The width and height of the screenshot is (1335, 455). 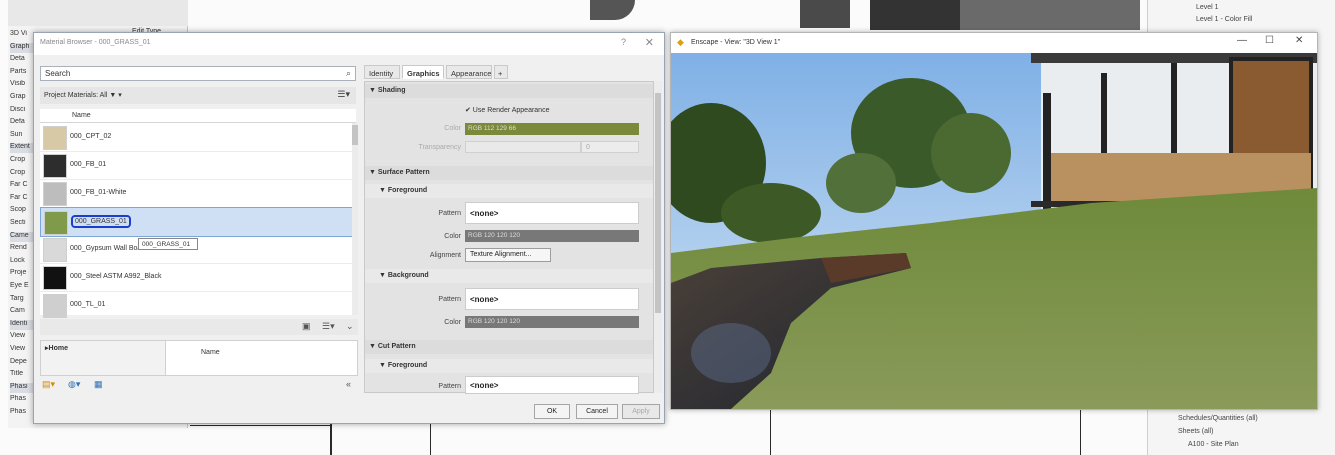 I want to click on add-tab-button: +, so click(x=501, y=72).